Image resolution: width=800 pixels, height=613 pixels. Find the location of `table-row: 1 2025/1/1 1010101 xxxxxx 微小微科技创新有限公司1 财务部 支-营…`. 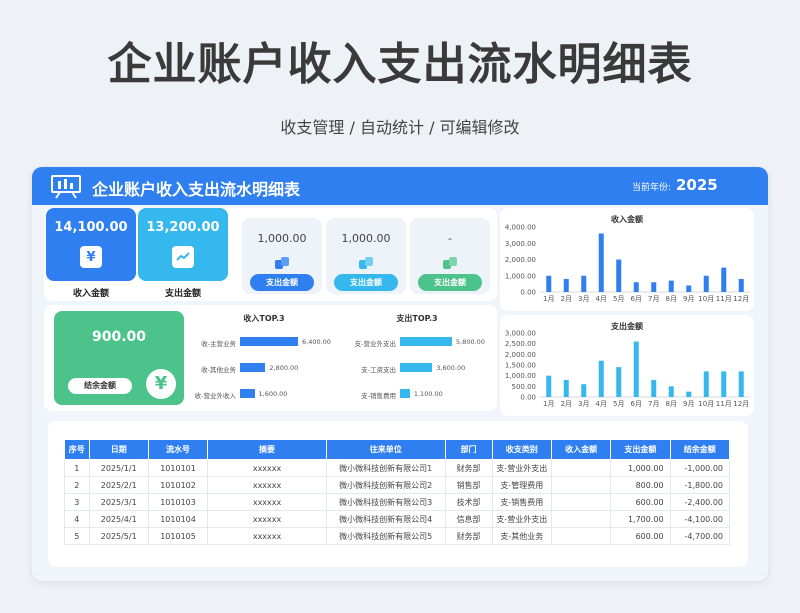

table-row: 1 2025/1/1 1010101 xxxxxx 微小微科技创新有限公司1 财务部 支-营… is located at coordinates (397, 468).